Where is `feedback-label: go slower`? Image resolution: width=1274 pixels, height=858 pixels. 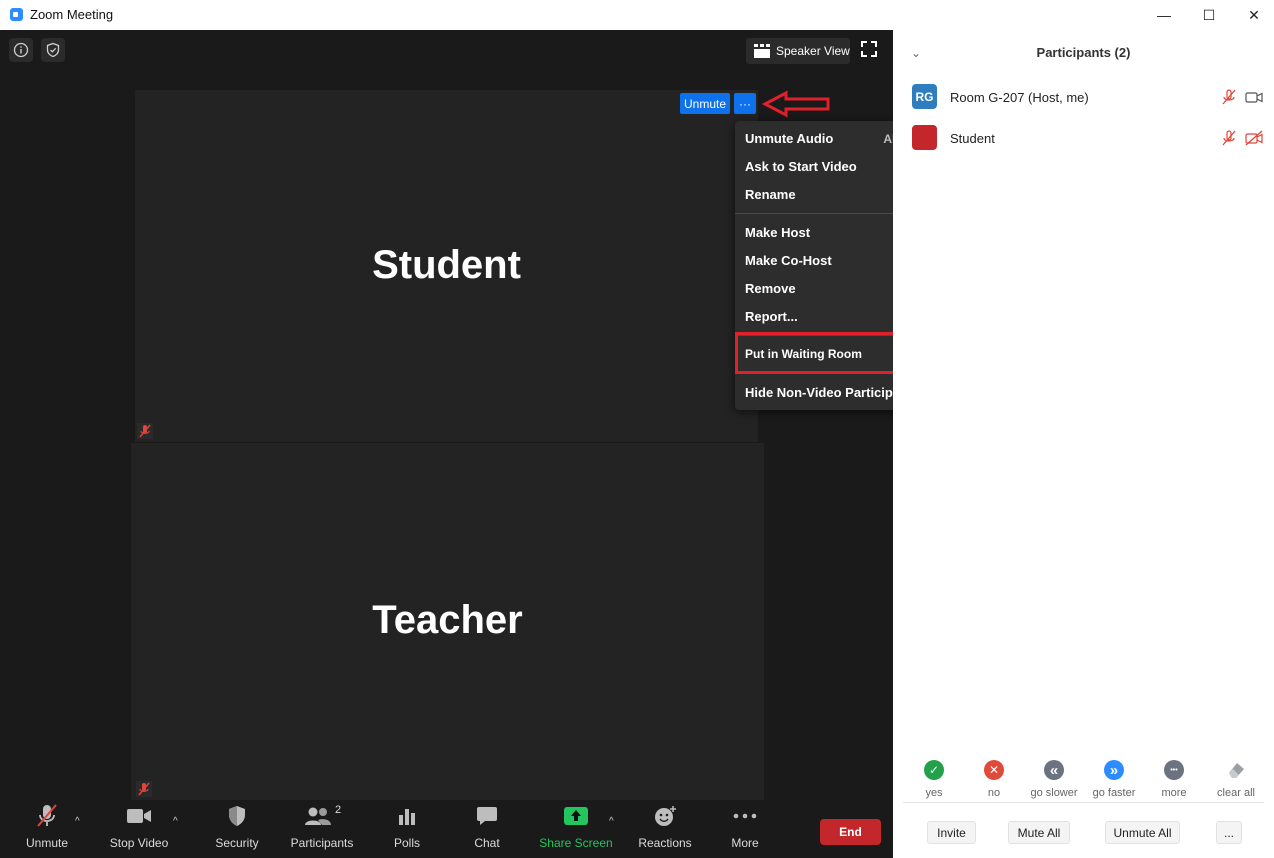
feedback-label: go slower is located at coordinates (1054, 793).